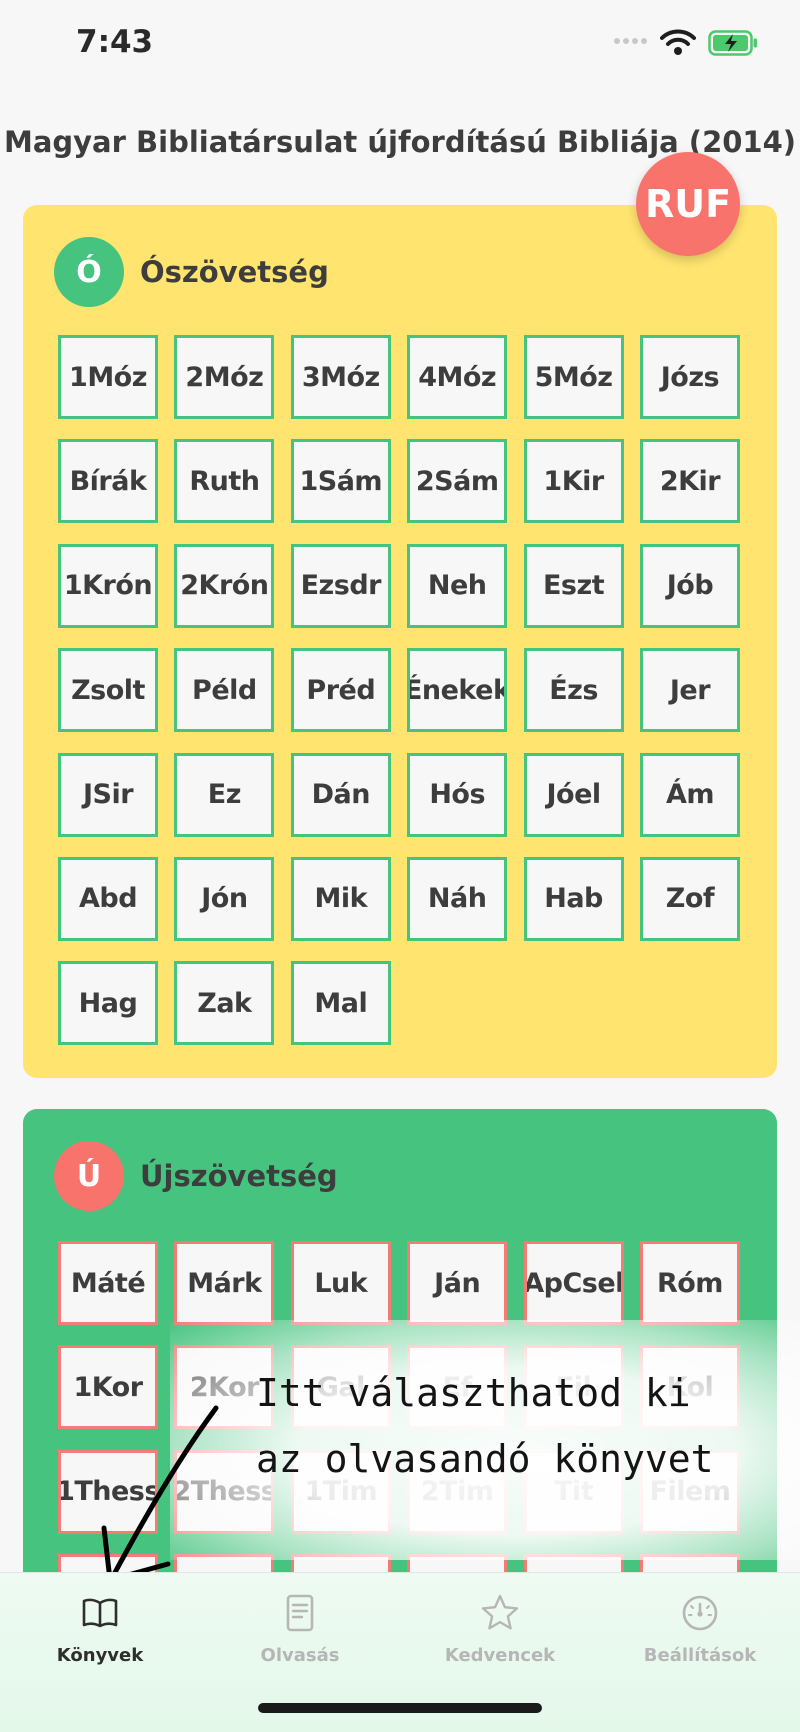 This screenshot has width=800, height=1732. What do you see at coordinates (340, 690) in the screenshot?
I see `book-button: Préd` at bounding box center [340, 690].